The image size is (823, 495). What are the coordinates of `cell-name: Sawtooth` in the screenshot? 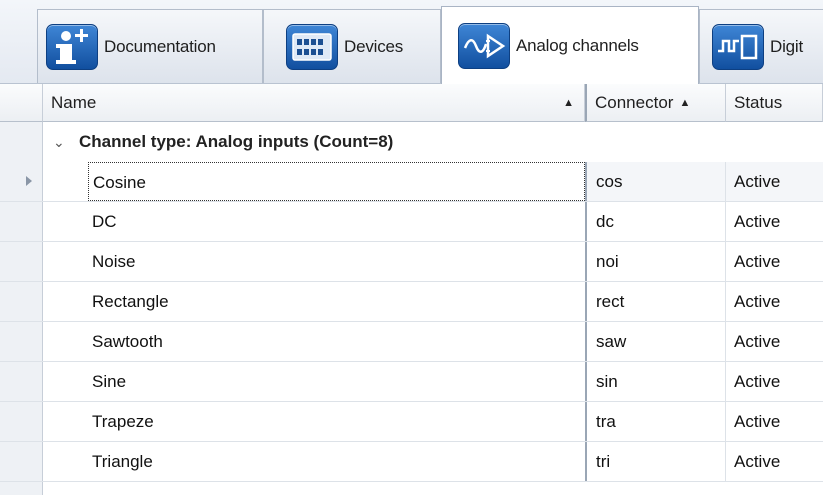 It's located at (336, 341).